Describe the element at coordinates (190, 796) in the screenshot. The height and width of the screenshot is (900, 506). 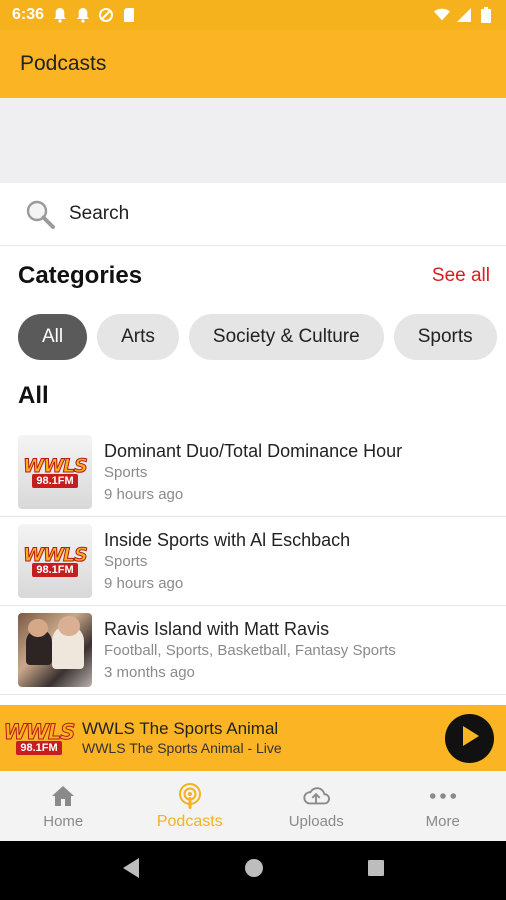
I see `podcast-icon` at that location.